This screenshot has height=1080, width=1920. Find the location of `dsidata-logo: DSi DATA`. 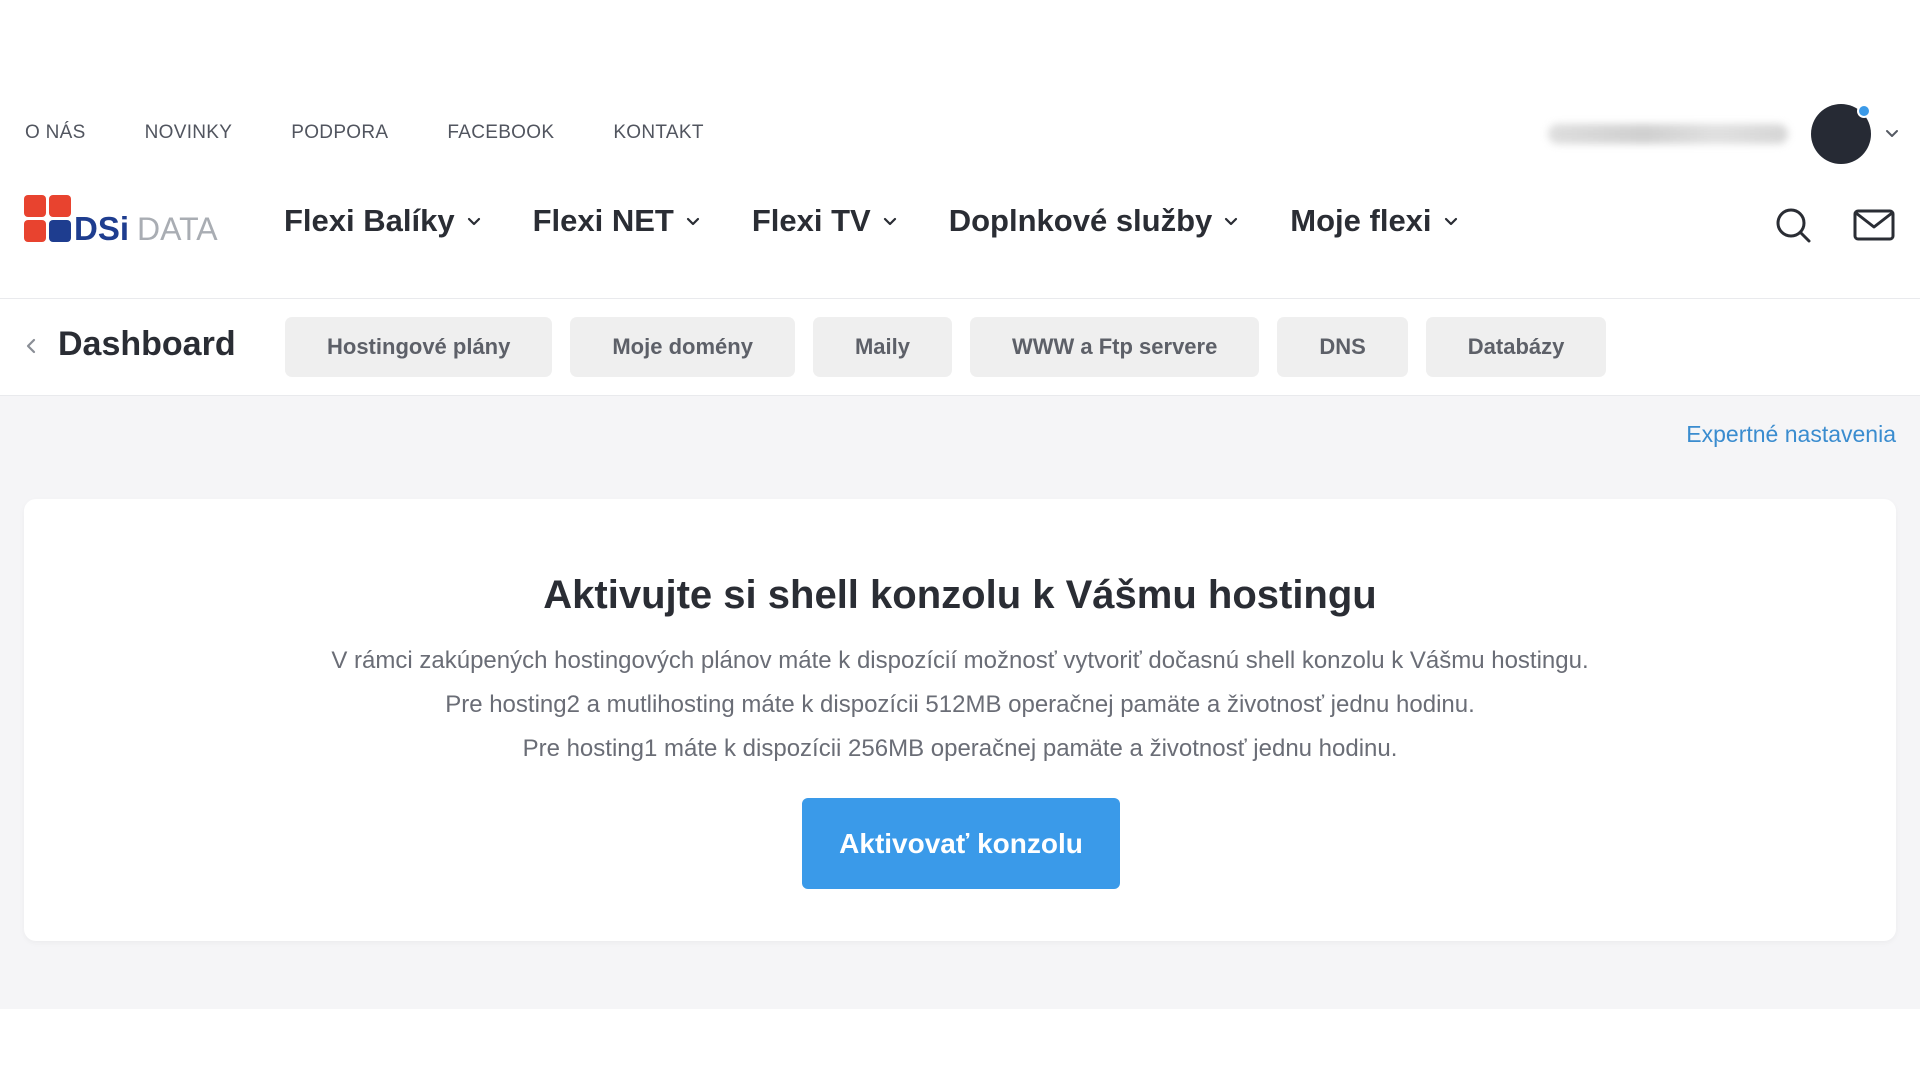

dsidata-logo: DSi DATA is located at coordinates (129, 221).